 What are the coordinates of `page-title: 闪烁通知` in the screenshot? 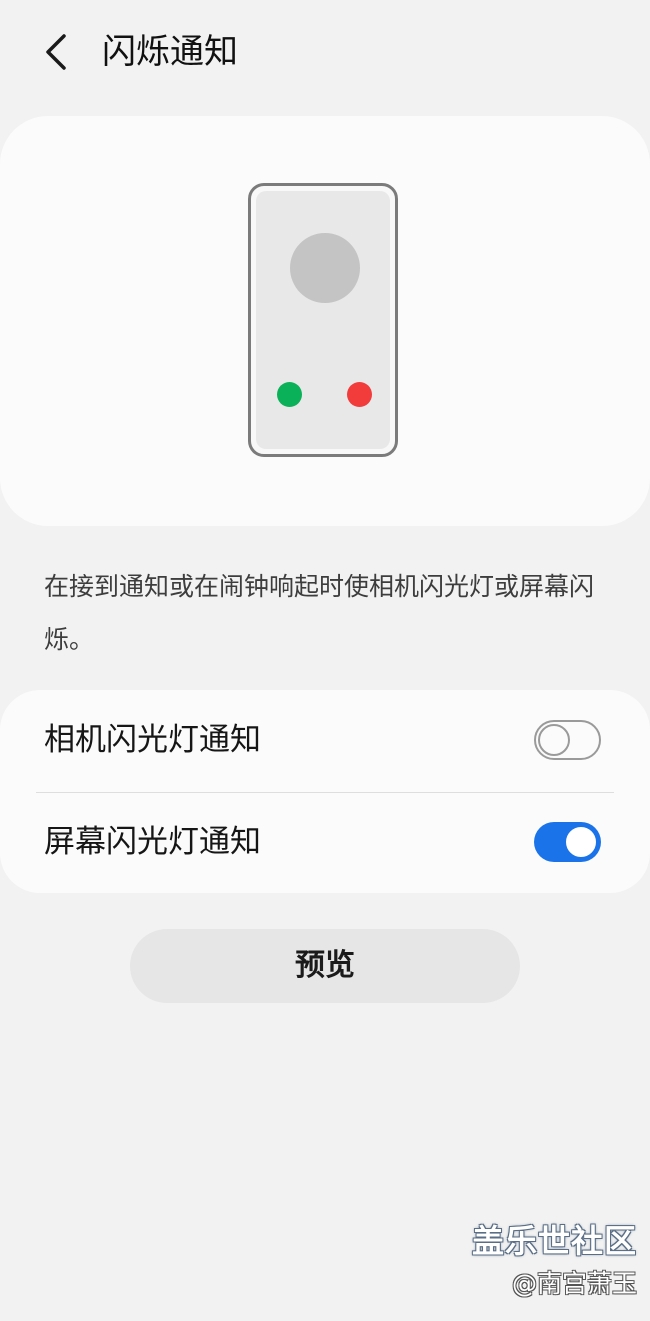 It's located at (170, 52).